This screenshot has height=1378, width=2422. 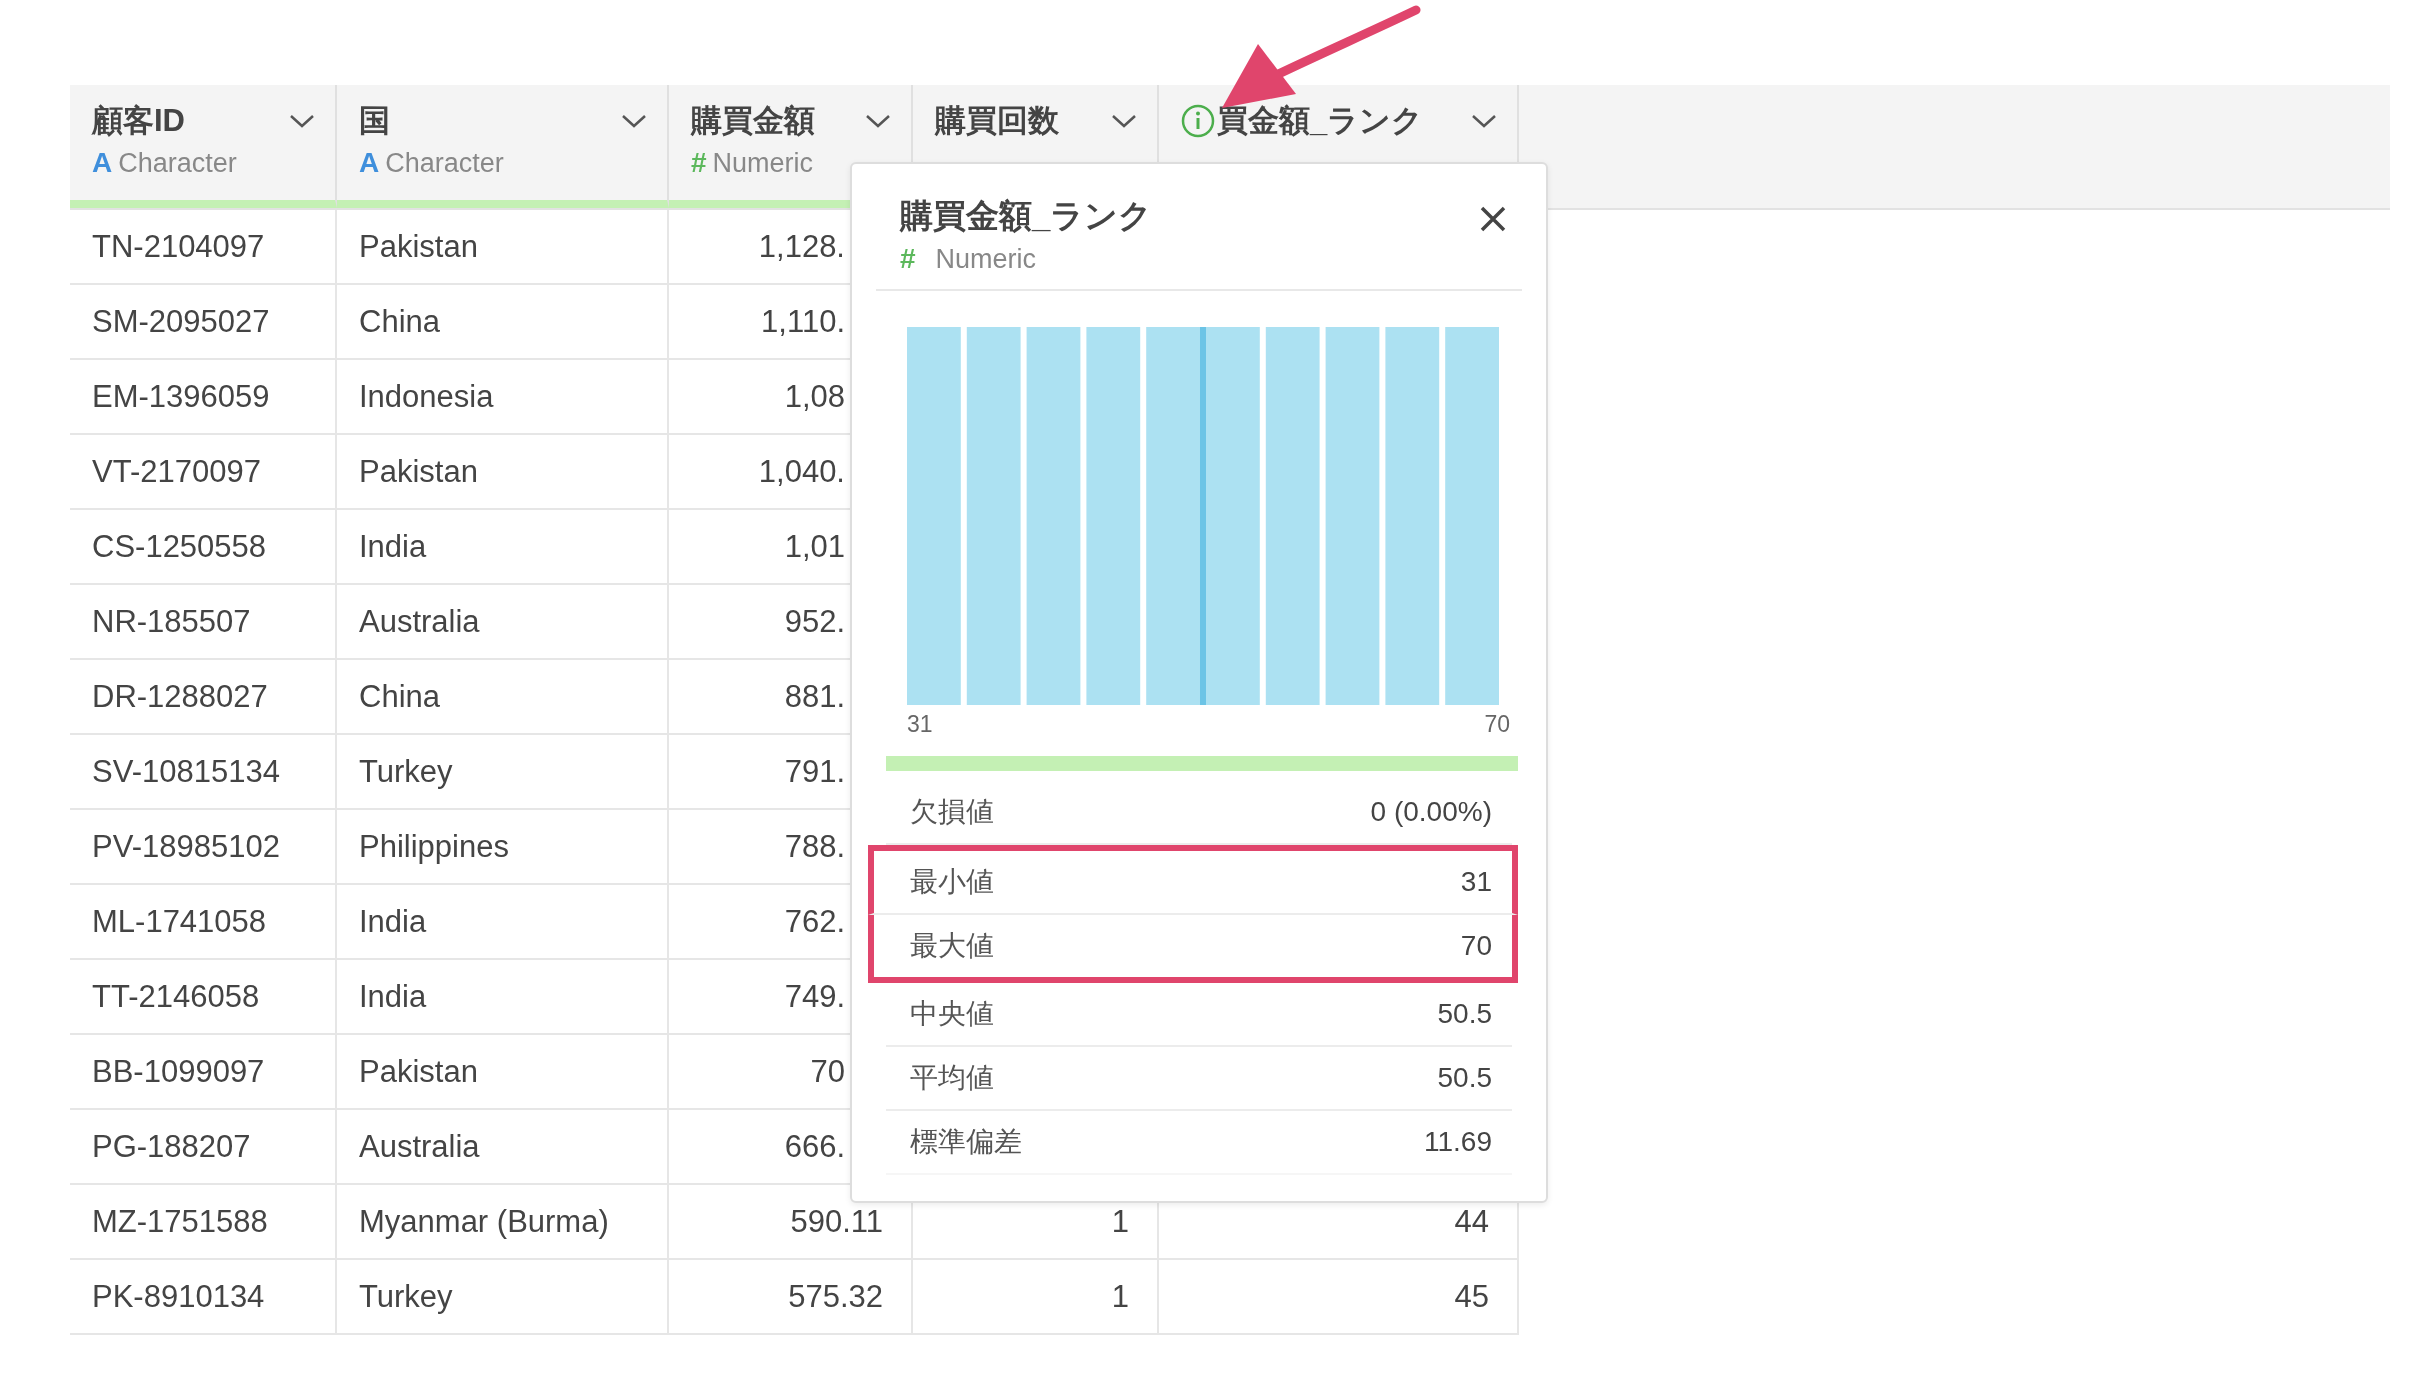 I want to click on stat-label: 最小値, so click(x=952, y=882).